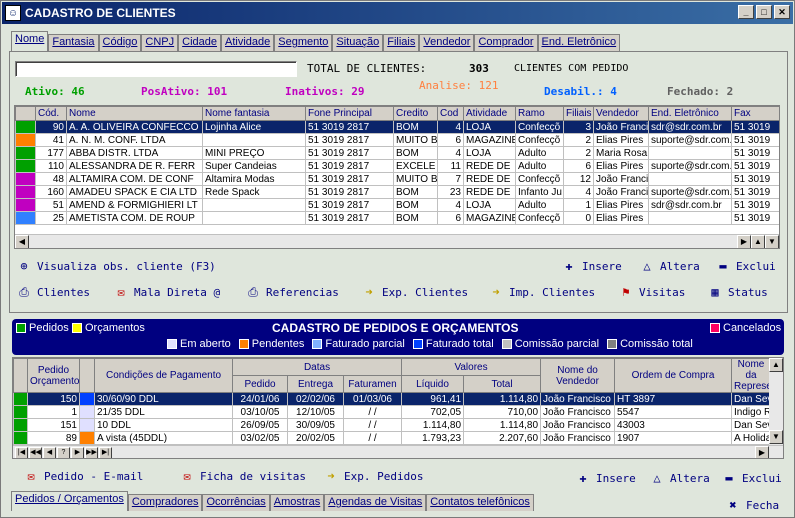 This screenshot has height=518, width=795. I want to click on client-cell: 7, so click(450, 179).